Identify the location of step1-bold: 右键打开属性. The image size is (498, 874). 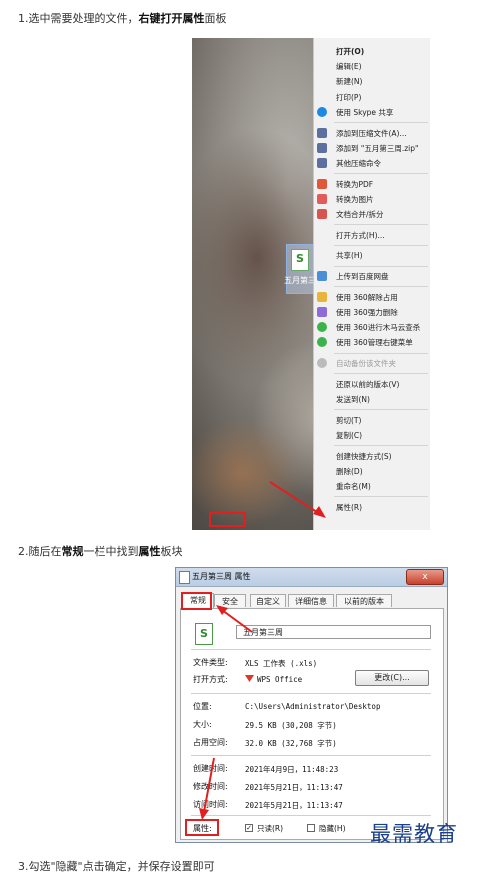
(171, 18).